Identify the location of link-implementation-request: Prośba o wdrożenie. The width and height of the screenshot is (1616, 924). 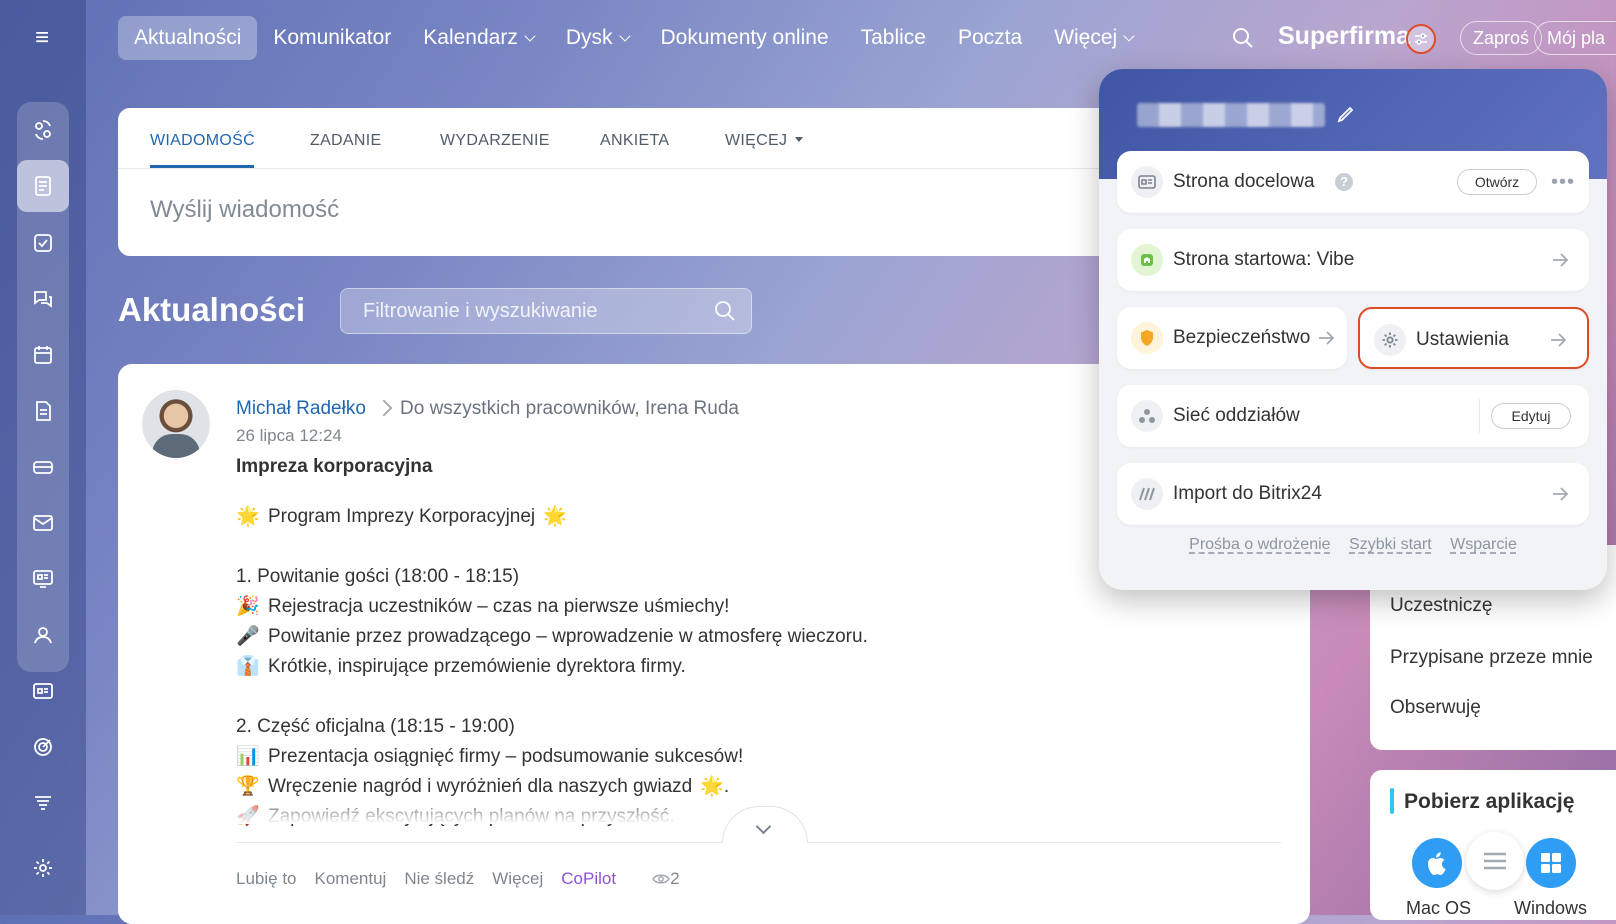
(1259, 544).